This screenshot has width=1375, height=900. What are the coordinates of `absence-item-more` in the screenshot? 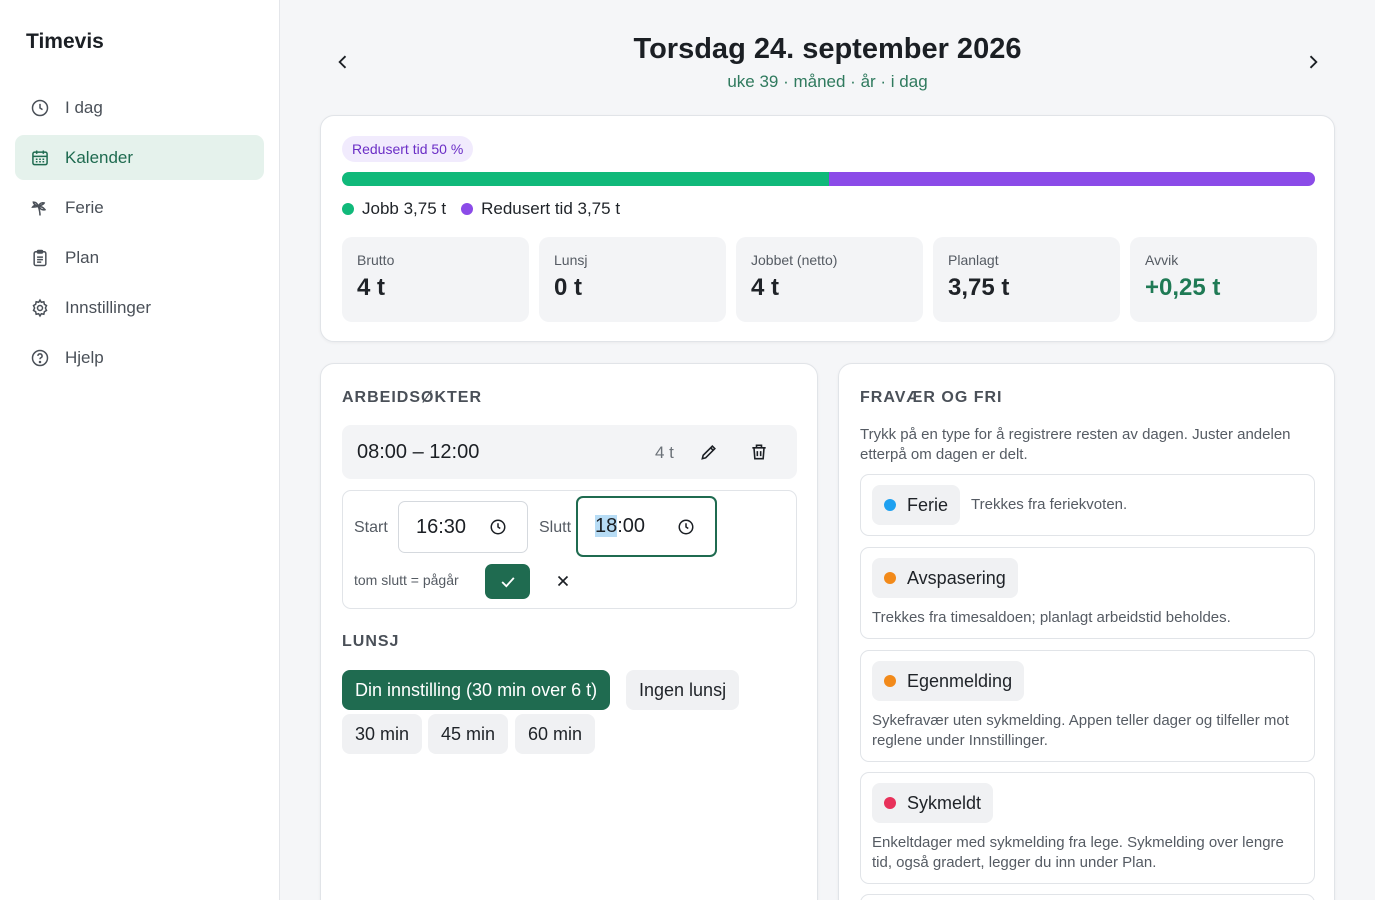 It's located at (1087, 897).